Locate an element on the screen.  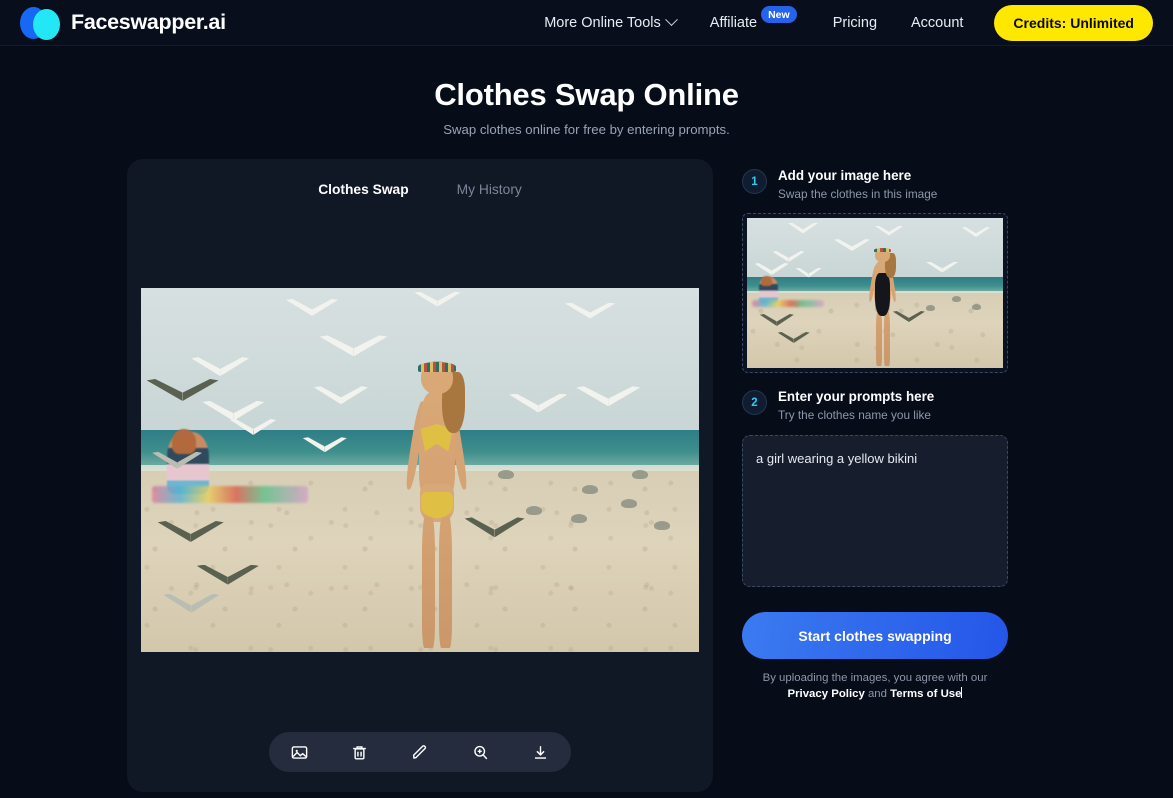
chevron-down-icon is located at coordinates (671, 20).